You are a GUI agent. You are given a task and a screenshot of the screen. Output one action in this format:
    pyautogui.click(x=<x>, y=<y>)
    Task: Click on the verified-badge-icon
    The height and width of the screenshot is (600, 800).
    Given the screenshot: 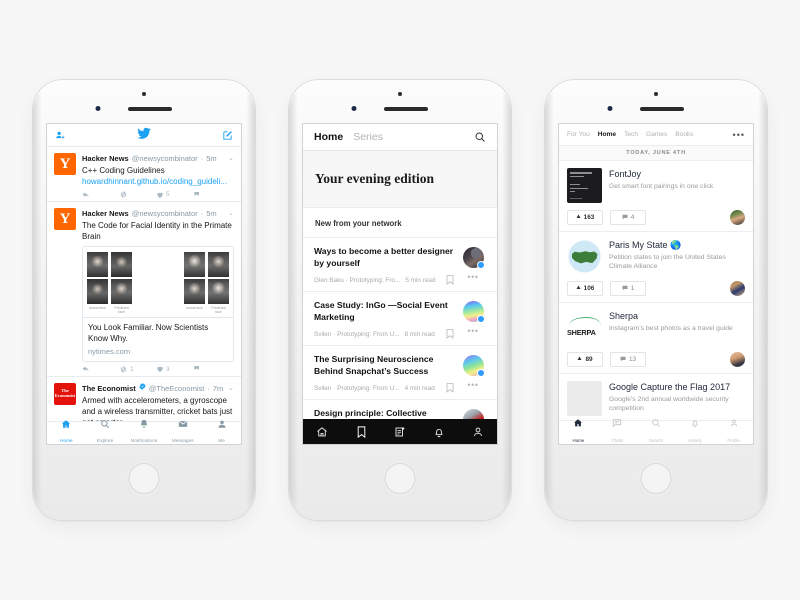 What is the action you would take?
    pyautogui.click(x=142, y=388)
    